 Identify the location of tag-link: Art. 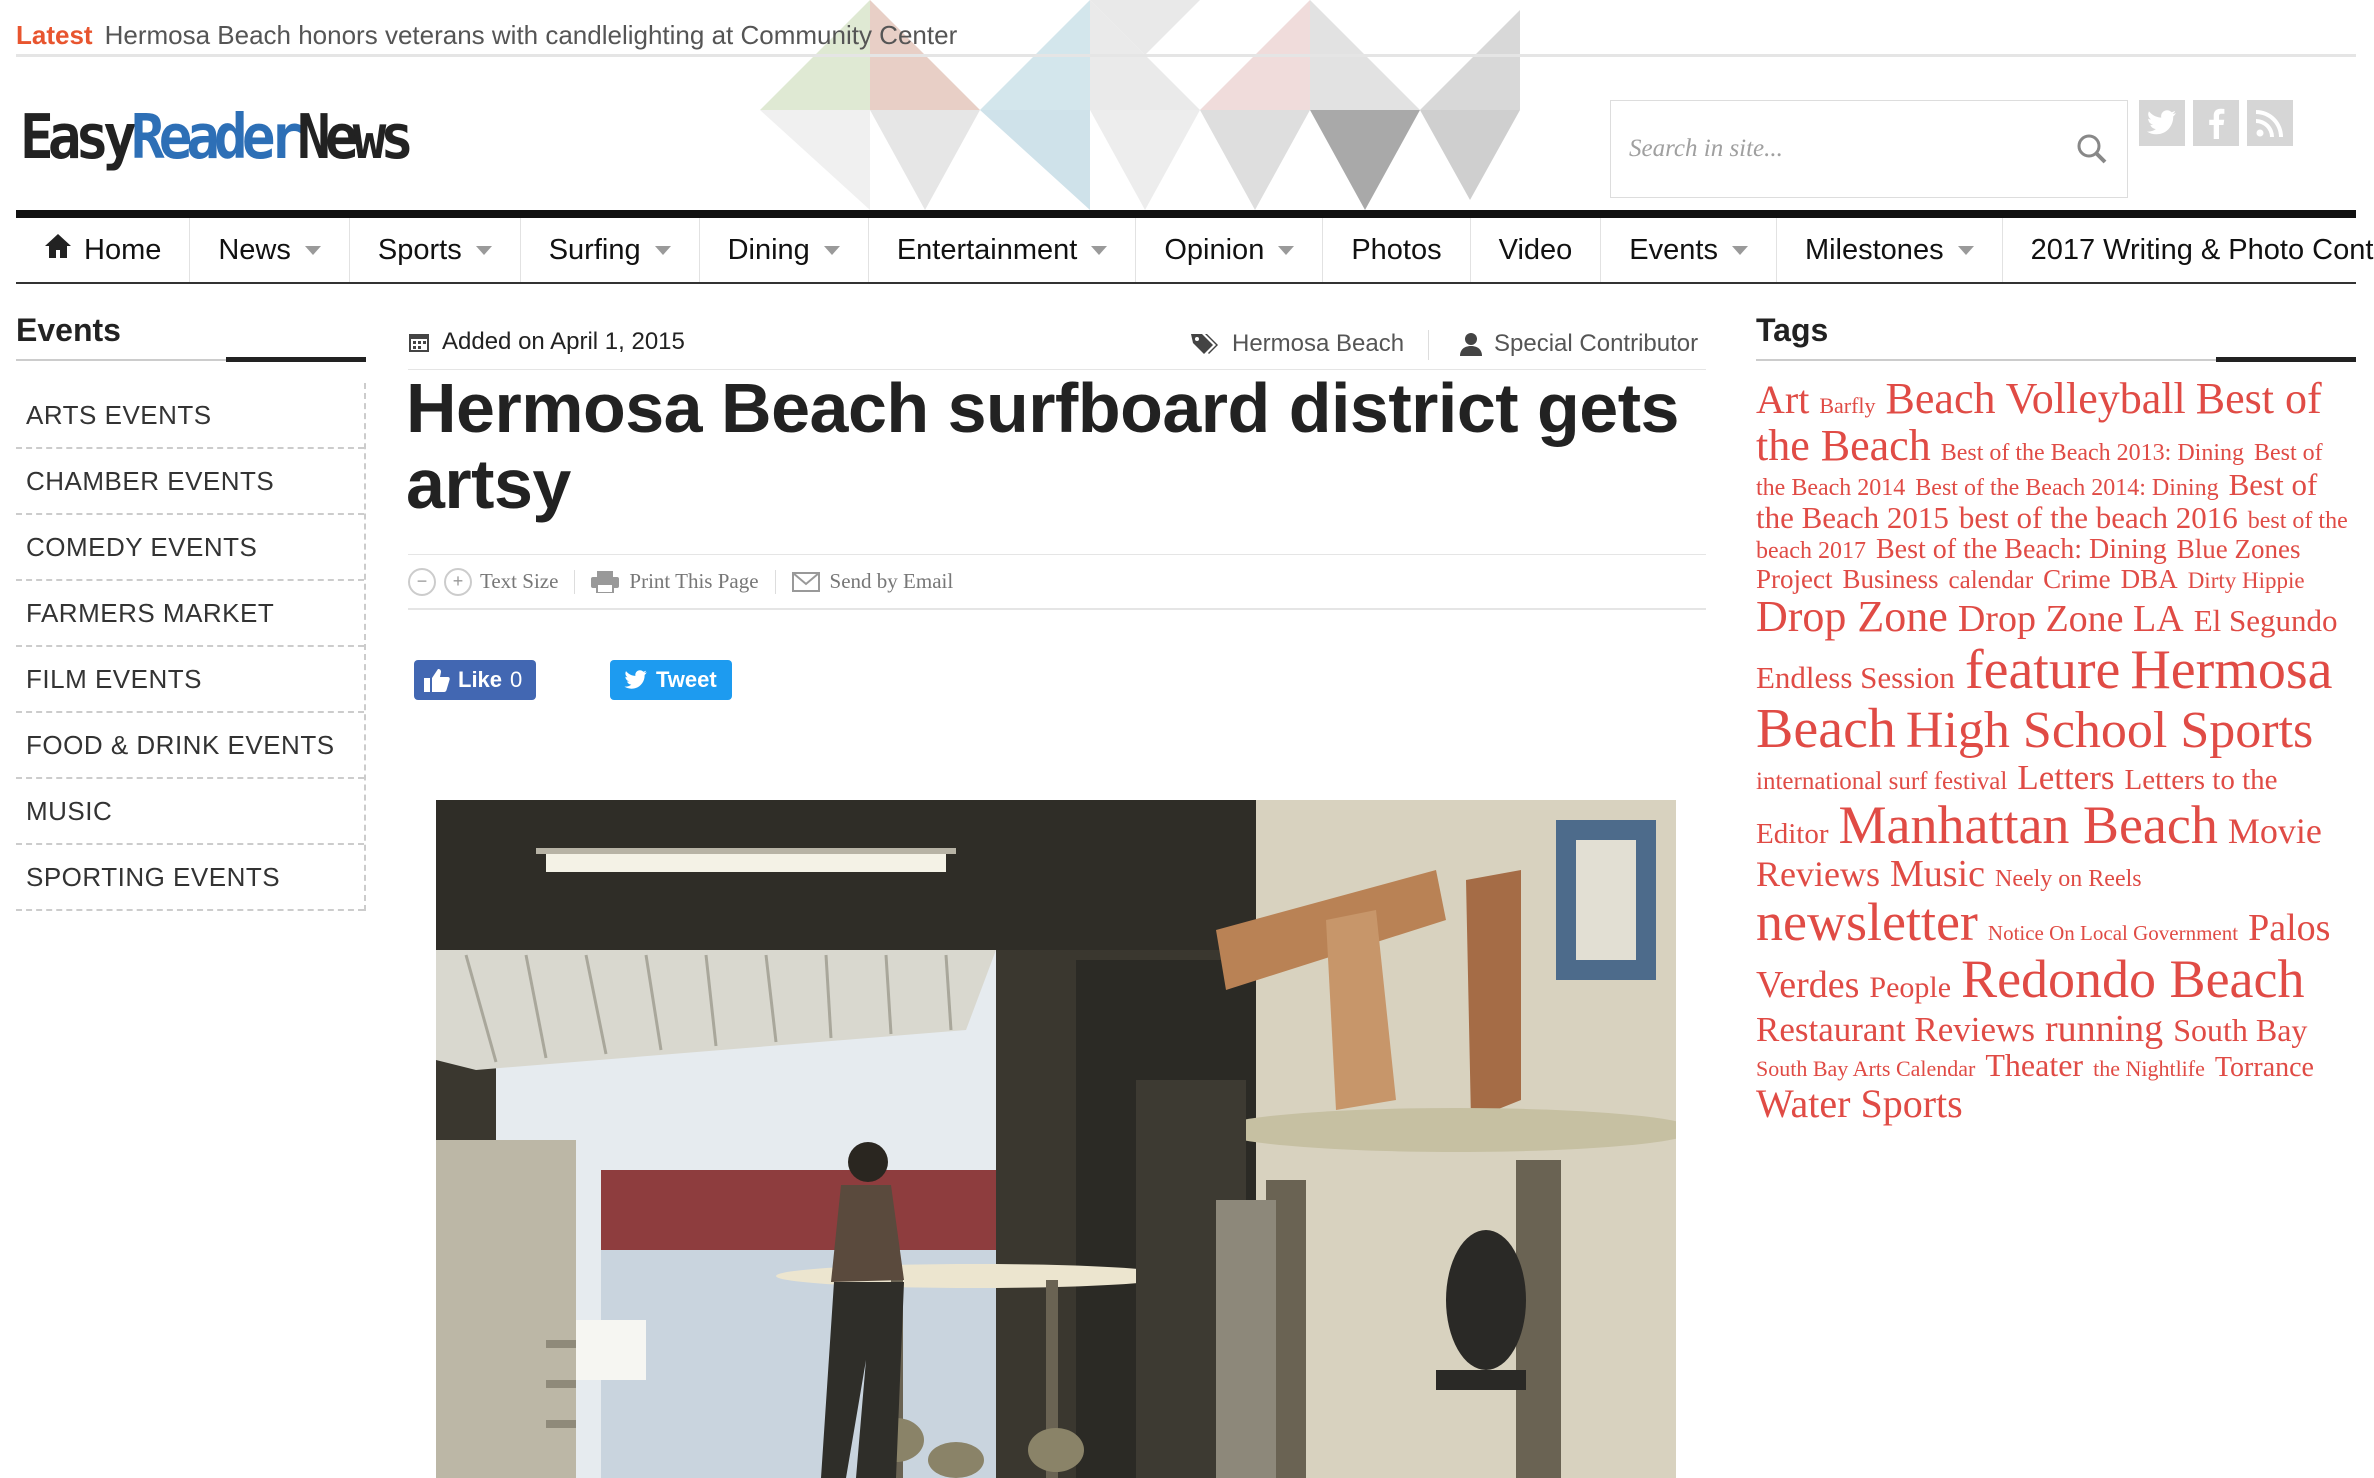
(1782, 399).